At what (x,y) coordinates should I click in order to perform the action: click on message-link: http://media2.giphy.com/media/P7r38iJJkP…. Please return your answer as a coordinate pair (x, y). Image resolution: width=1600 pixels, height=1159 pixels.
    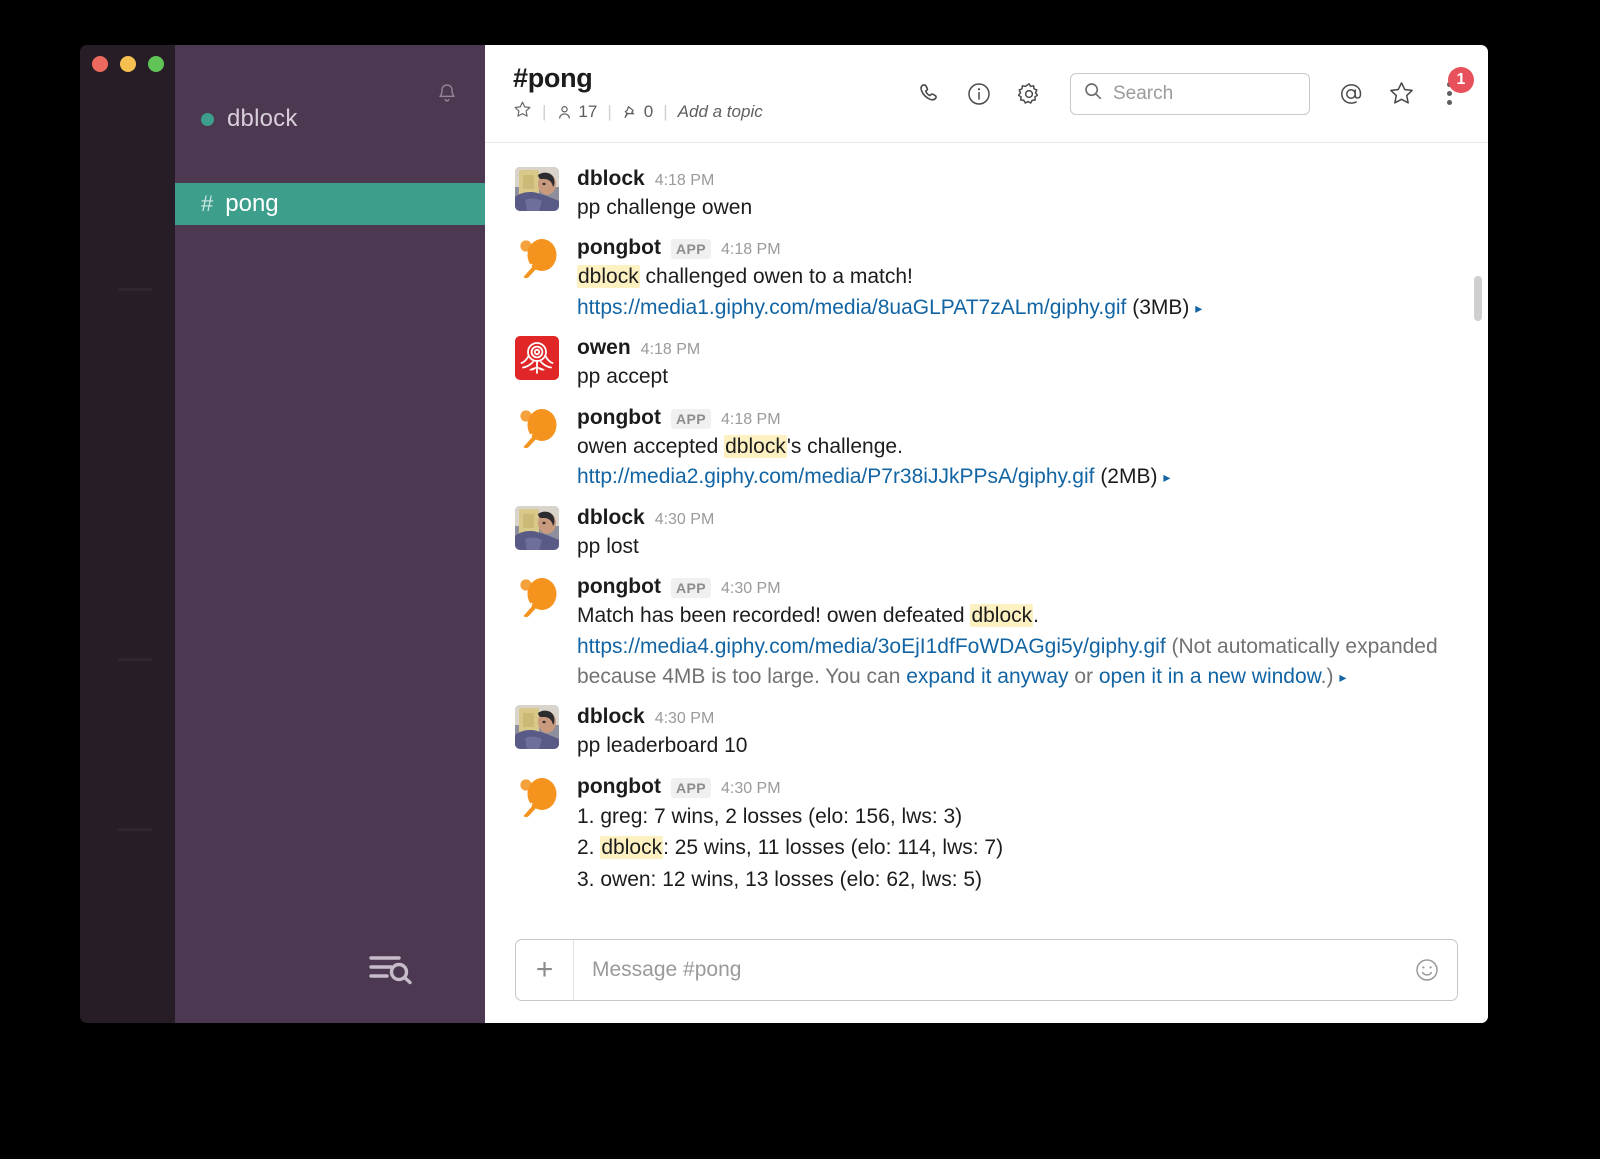
    Looking at the image, I should click on (835, 476).